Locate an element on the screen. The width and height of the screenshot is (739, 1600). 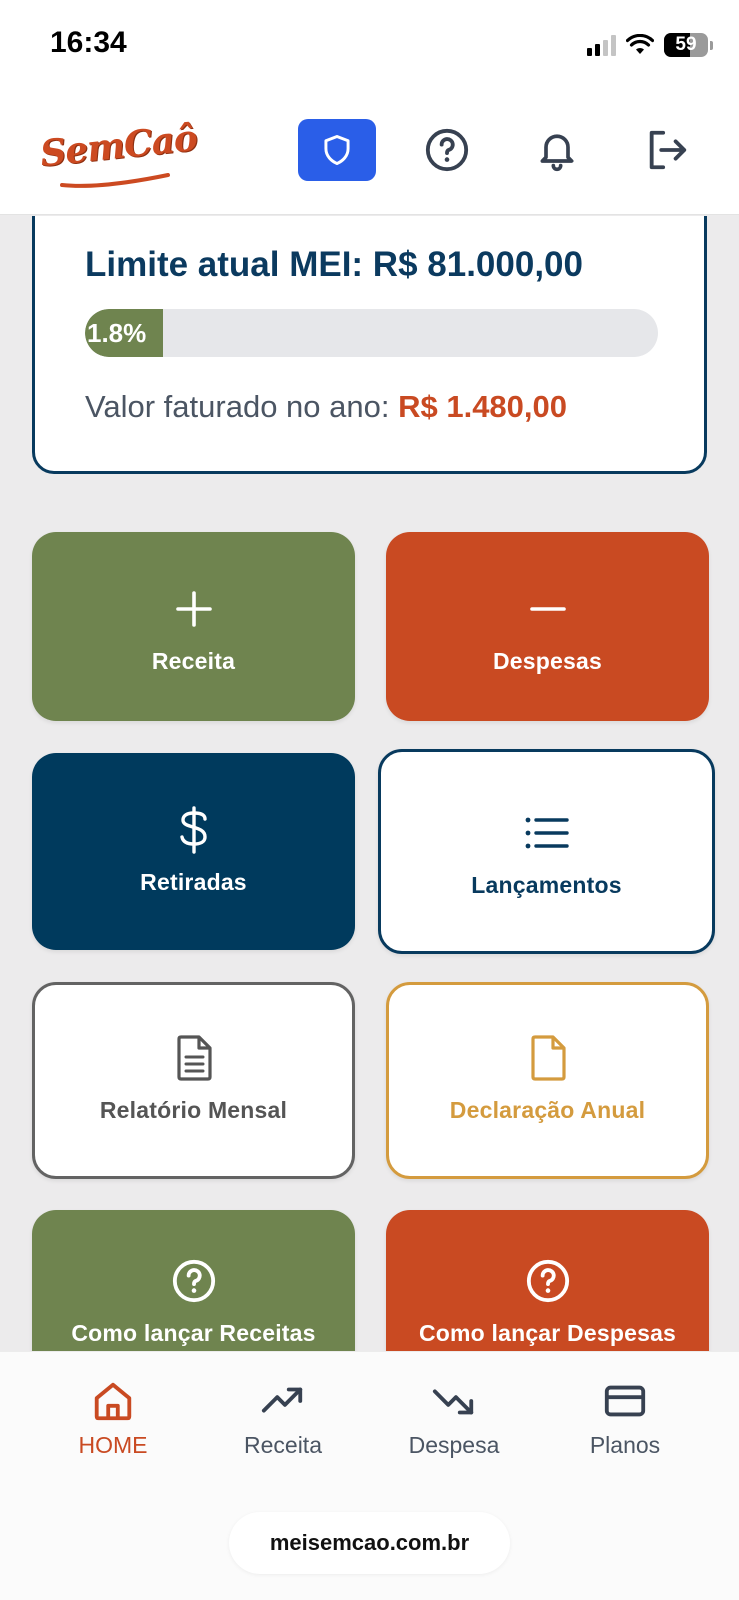
nav-label-planos: Planos is located at coordinates (625, 1445).